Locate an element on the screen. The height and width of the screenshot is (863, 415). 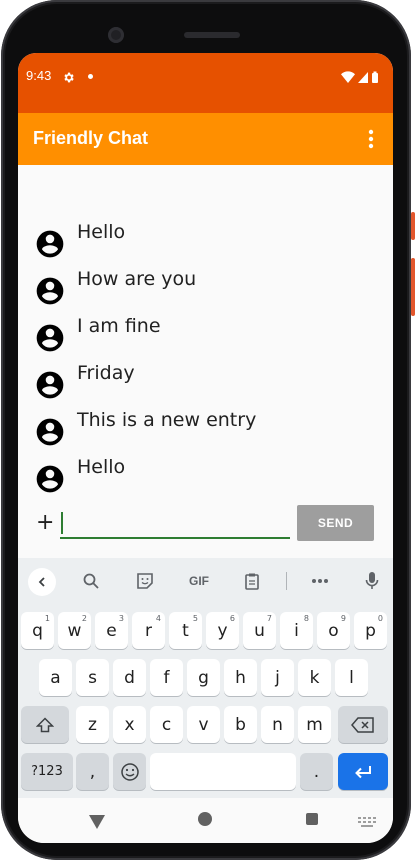
emoji-icon is located at coordinates (129, 771).